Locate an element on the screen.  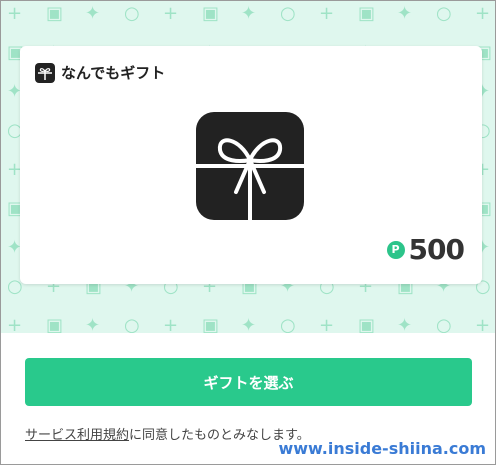
brand-name: なんでもギフト is located at coordinates (113, 73).